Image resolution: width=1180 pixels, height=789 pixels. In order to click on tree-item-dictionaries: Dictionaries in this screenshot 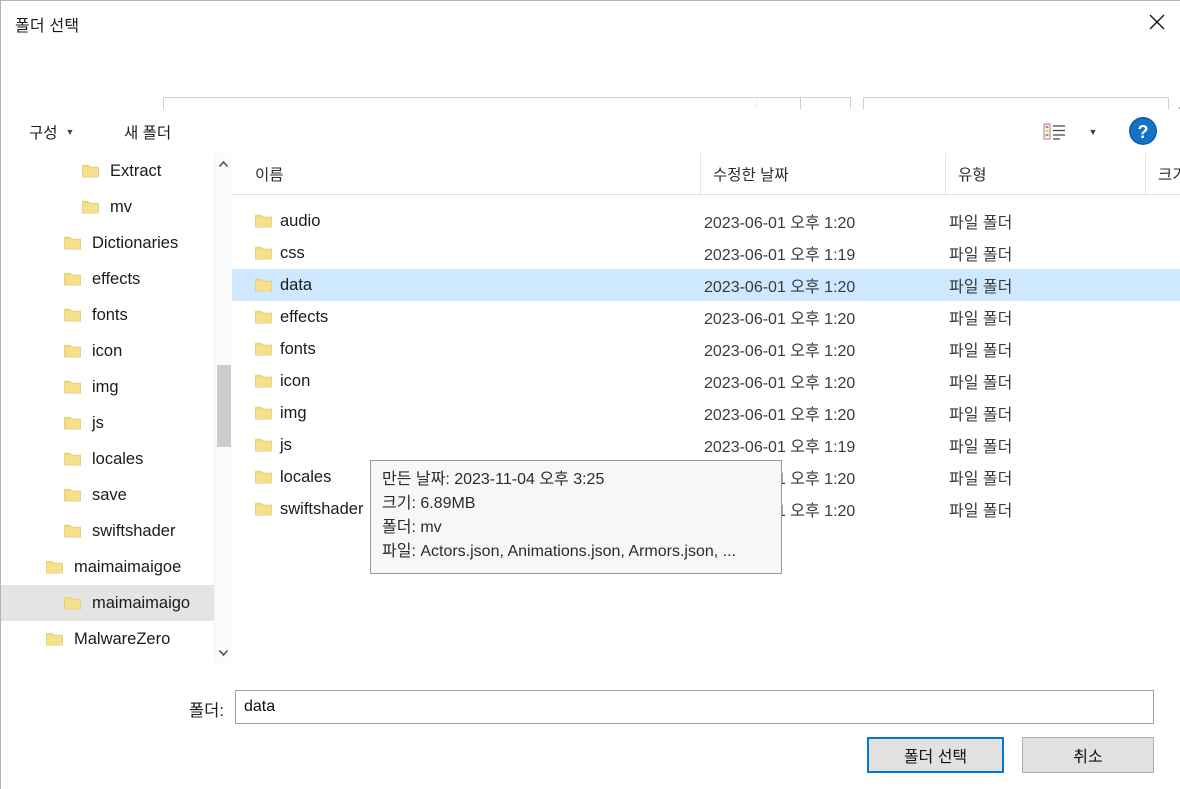, I will do `click(107, 243)`.